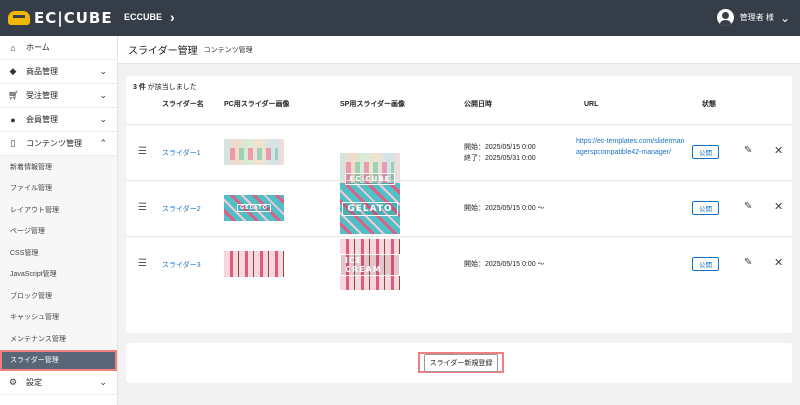 This screenshot has height=405, width=800. What do you see at coordinates (709, 104) in the screenshot?
I see `column-header-status: 状態` at bounding box center [709, 104].